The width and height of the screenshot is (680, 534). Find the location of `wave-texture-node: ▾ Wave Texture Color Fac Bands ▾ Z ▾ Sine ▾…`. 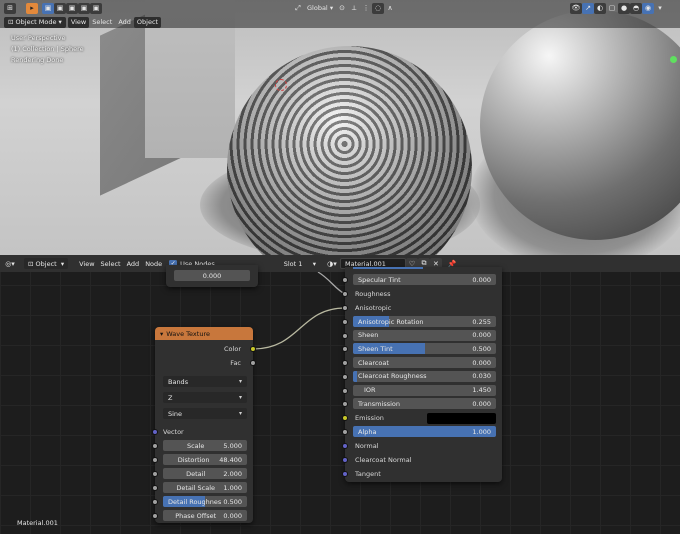

wave-texture-node: ▾ Wave Texture Color Fac Bands ▾ Z ▾ Sine ▾… is located at coordinates (204, 425).